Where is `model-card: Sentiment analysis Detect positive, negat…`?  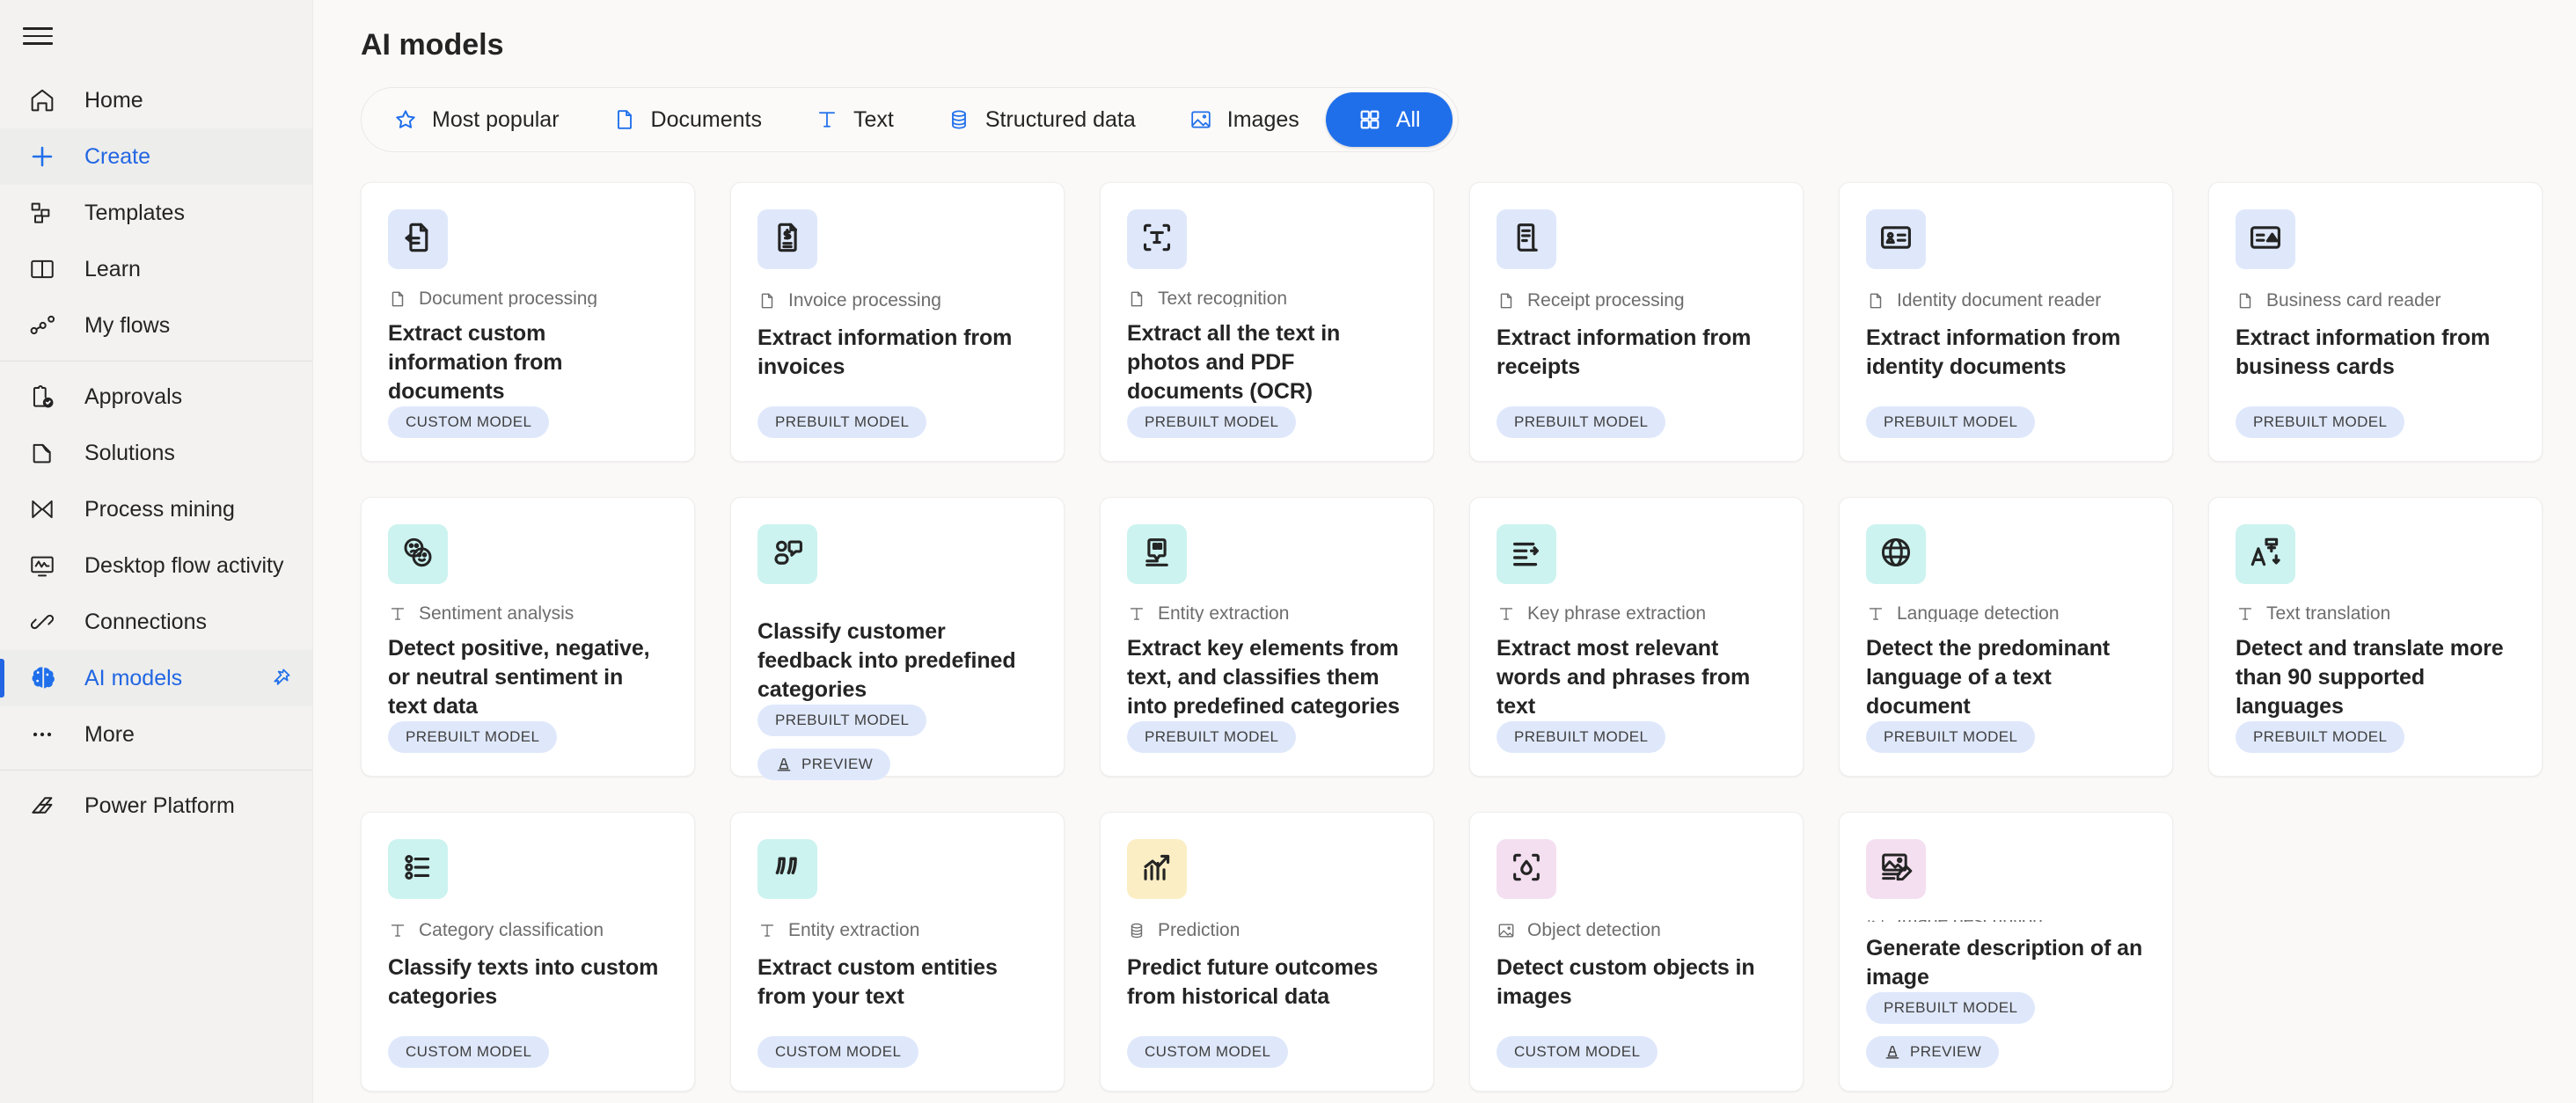
model-card: Sentiment analysis Detect positive, negat… is located at coordinates (528, 637).